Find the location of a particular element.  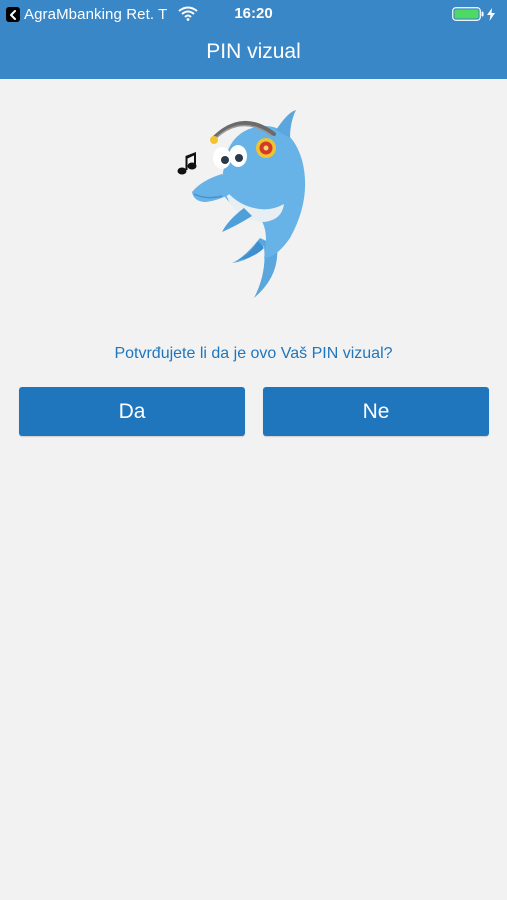

yes-button-label: Da is located at coordinates (132, 411).